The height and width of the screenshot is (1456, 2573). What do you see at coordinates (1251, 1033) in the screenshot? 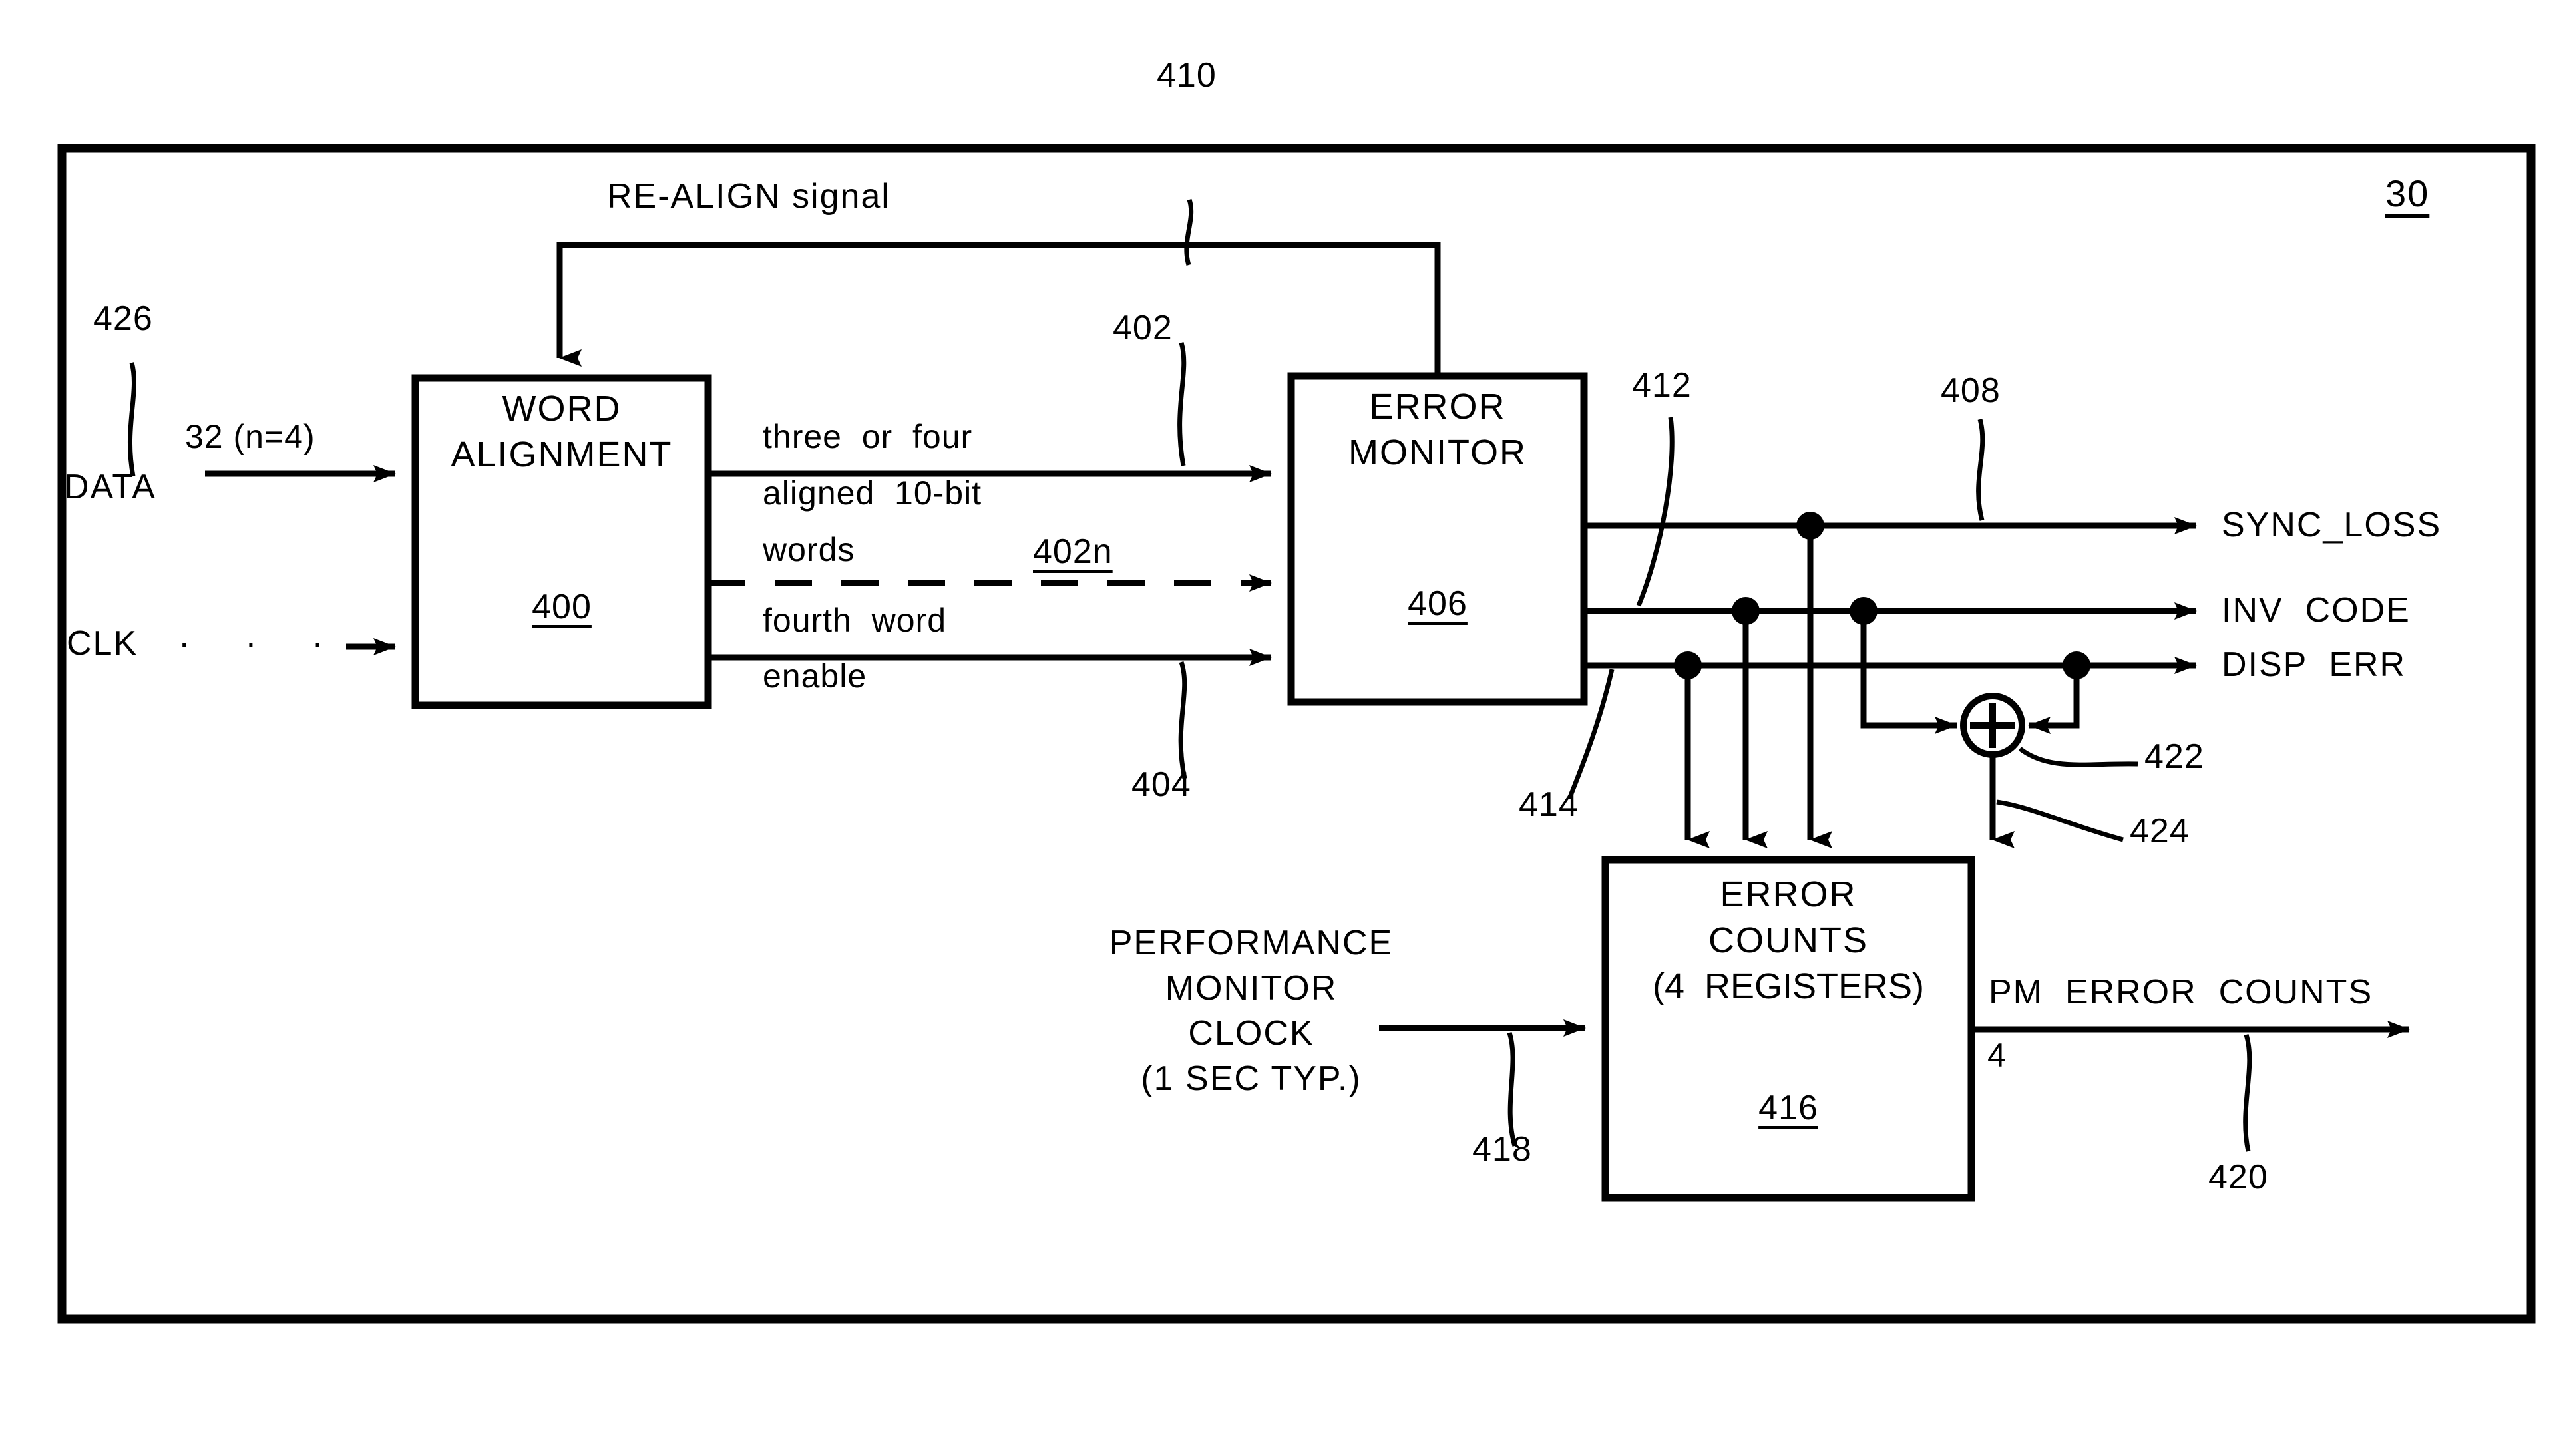
I see `pm-clock-line3: CLOCK` at bounding box center [1251, 1033].